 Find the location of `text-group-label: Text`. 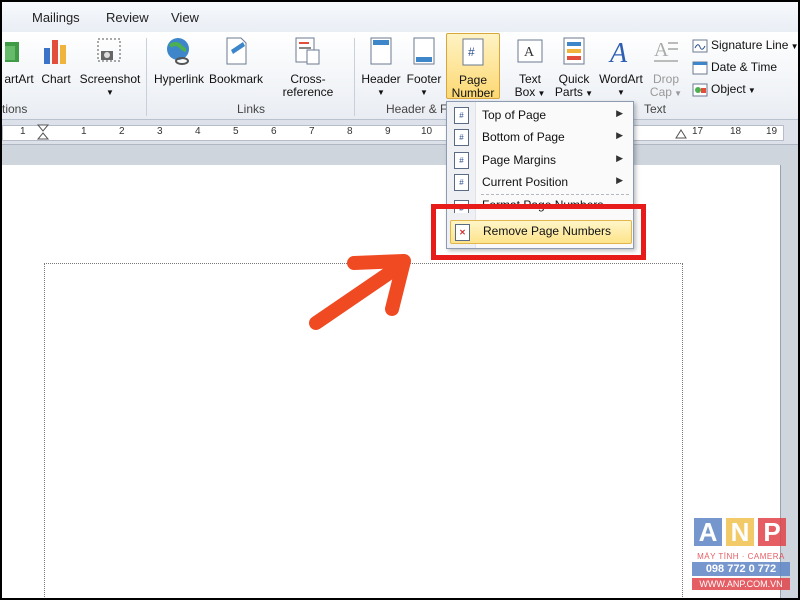

text-group-label: Text is located at coordinates (655, 109).